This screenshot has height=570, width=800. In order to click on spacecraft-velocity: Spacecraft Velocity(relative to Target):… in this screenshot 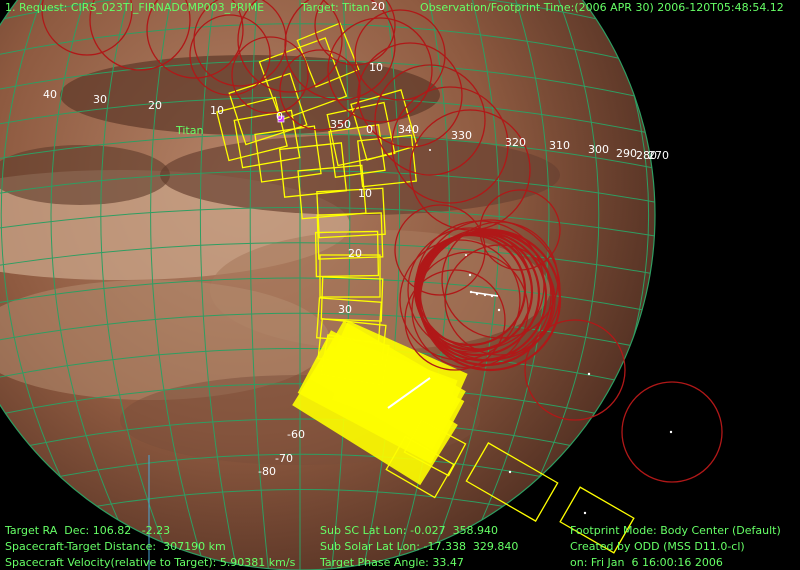, I will do `click(150, 562)`.